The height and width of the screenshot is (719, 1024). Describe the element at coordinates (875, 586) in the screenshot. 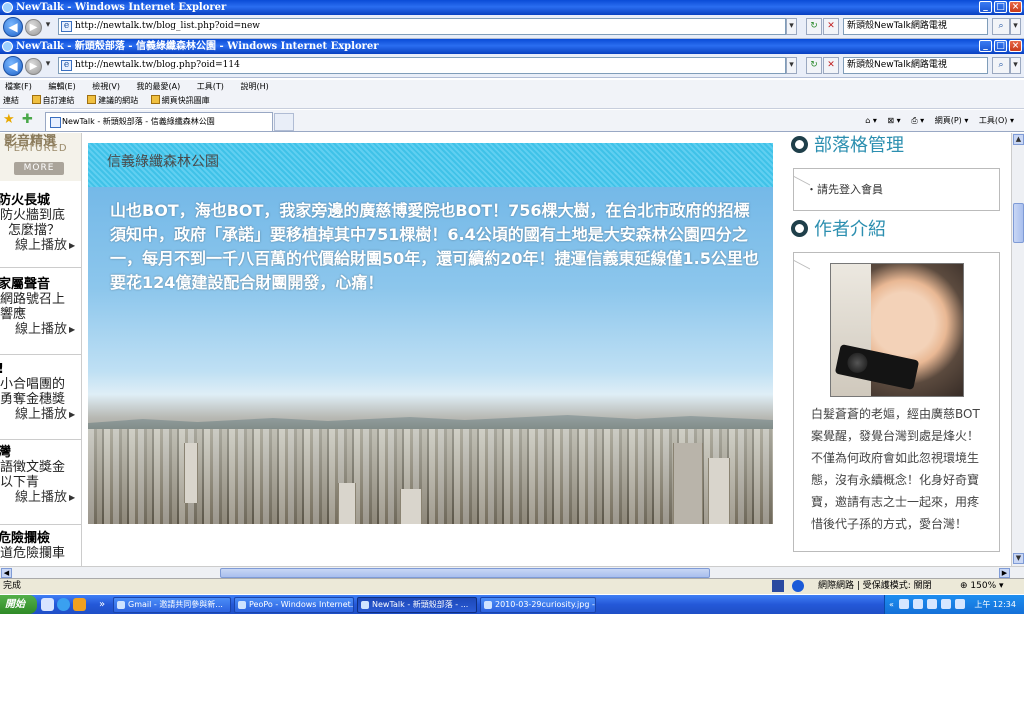

I see `protected-mode-status: 網際網路 | 受保護模式: 關閉` at that location.